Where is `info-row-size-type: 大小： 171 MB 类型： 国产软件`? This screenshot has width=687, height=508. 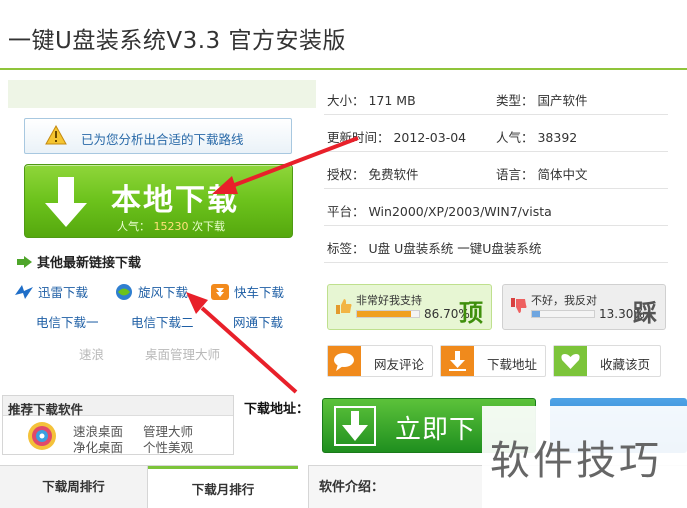 info-row-size-type: 大小： 171 MB 类型： 国产软件 is located at coordinates (496, 96).